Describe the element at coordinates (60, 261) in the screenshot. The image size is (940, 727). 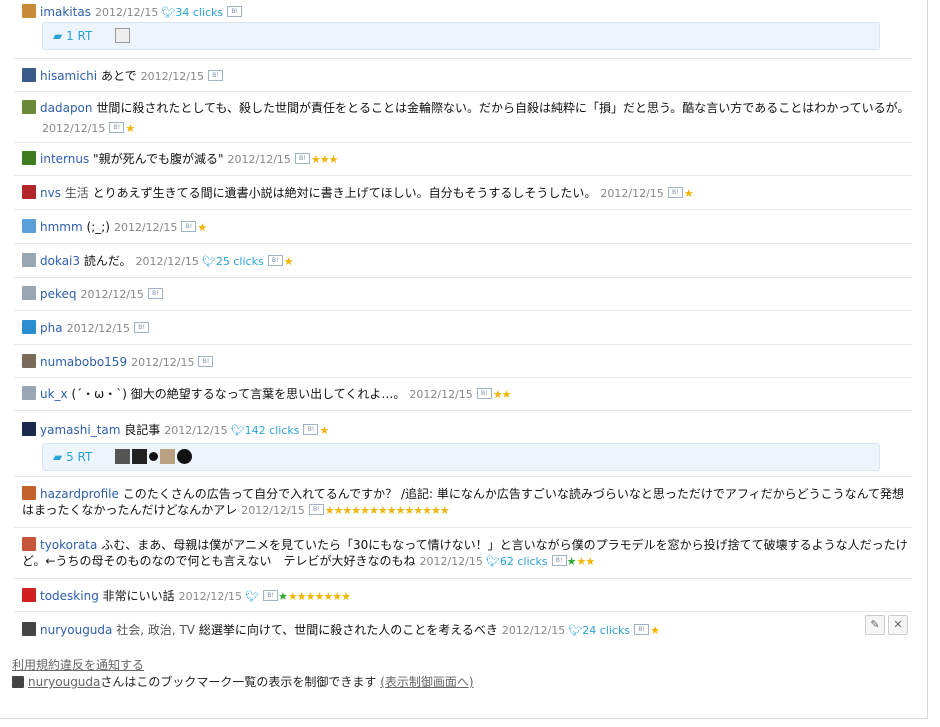
I see `username-link: dokai3` at that location.